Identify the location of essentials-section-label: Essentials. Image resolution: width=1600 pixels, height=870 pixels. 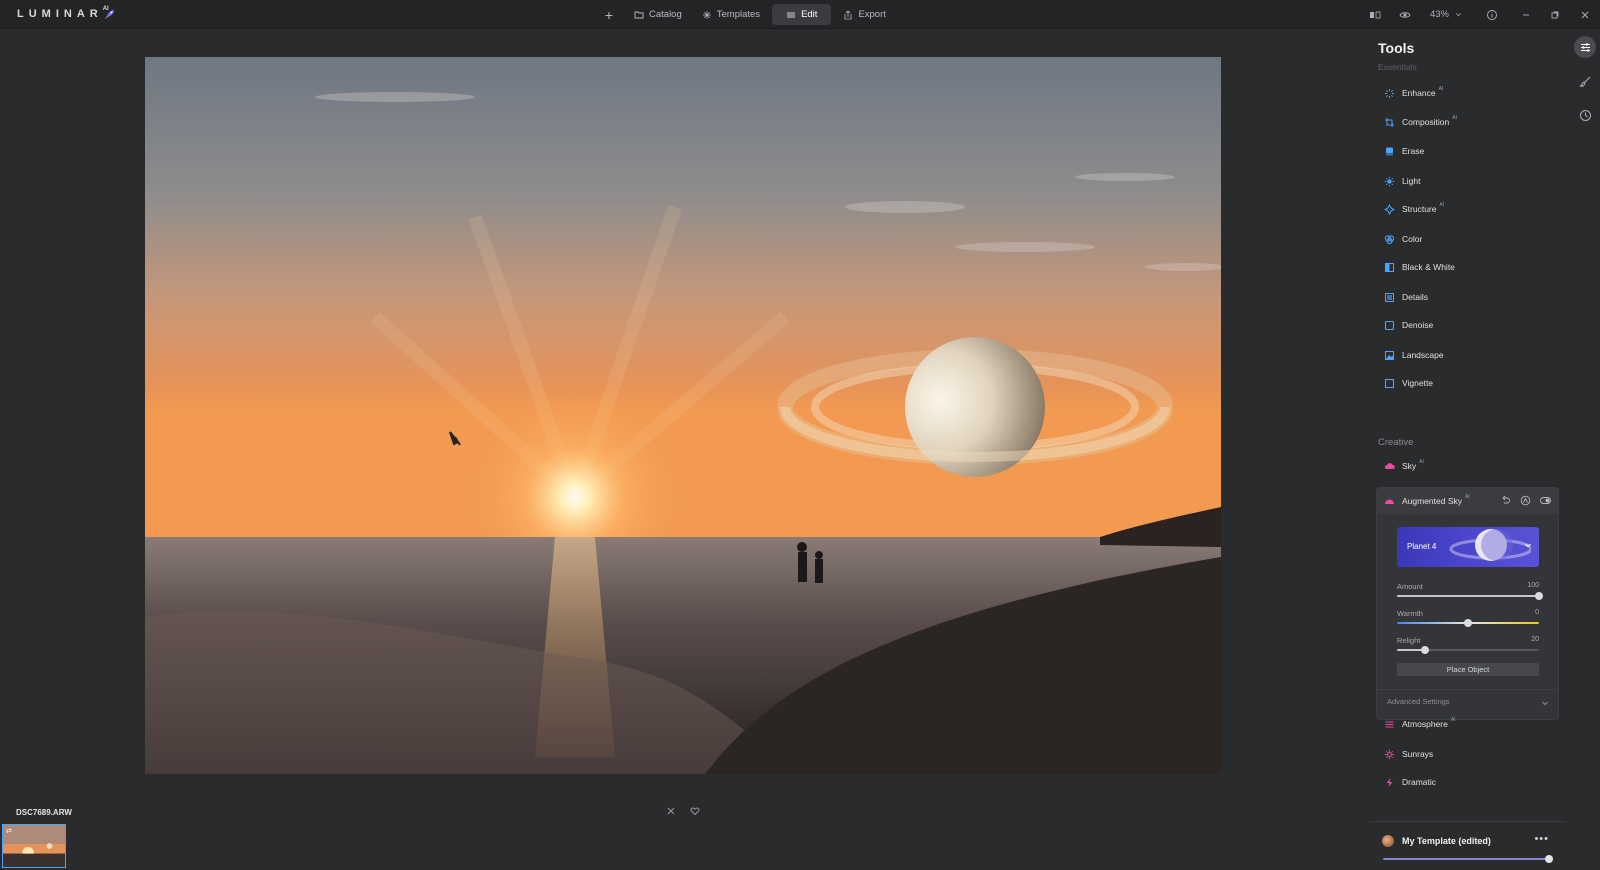
(1397, 67).